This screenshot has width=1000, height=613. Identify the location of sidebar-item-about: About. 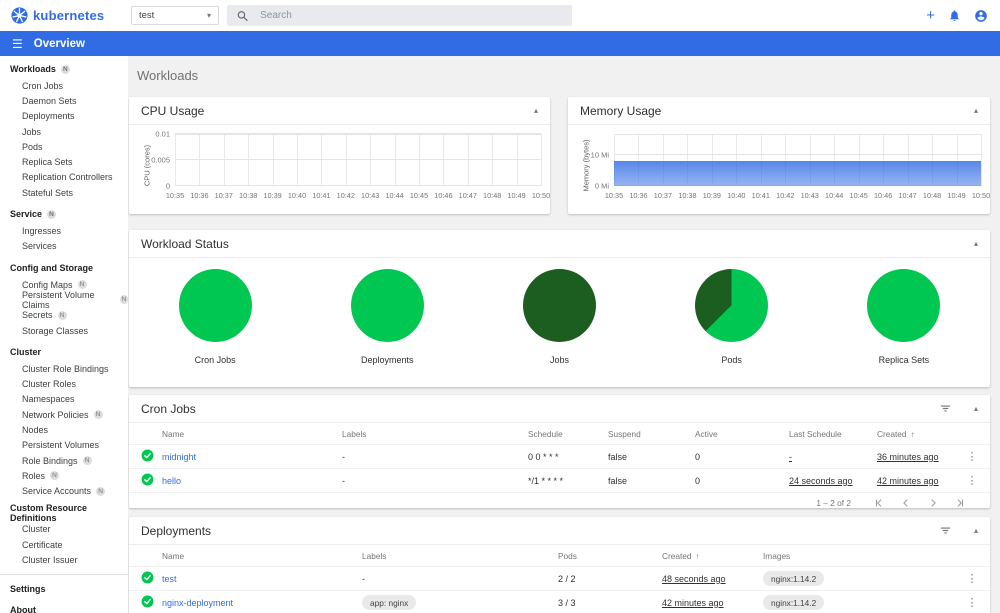
(64, 606).